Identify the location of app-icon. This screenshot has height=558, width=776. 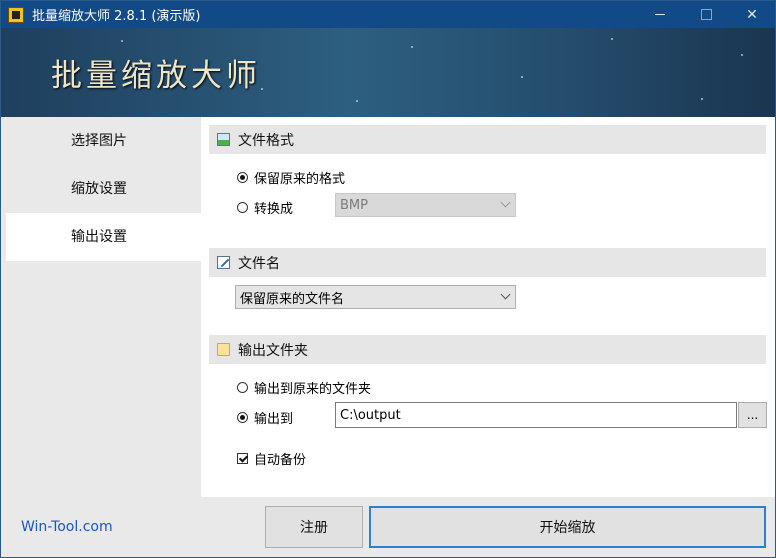
(16, 14).